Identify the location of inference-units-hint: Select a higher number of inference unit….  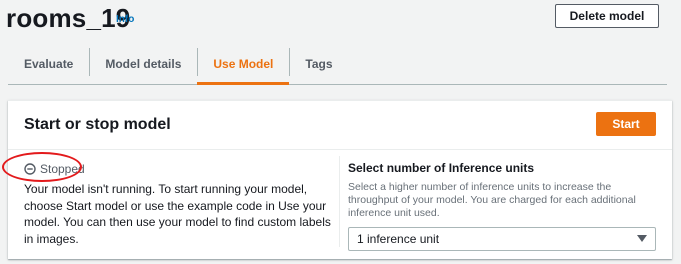
(492, 200).